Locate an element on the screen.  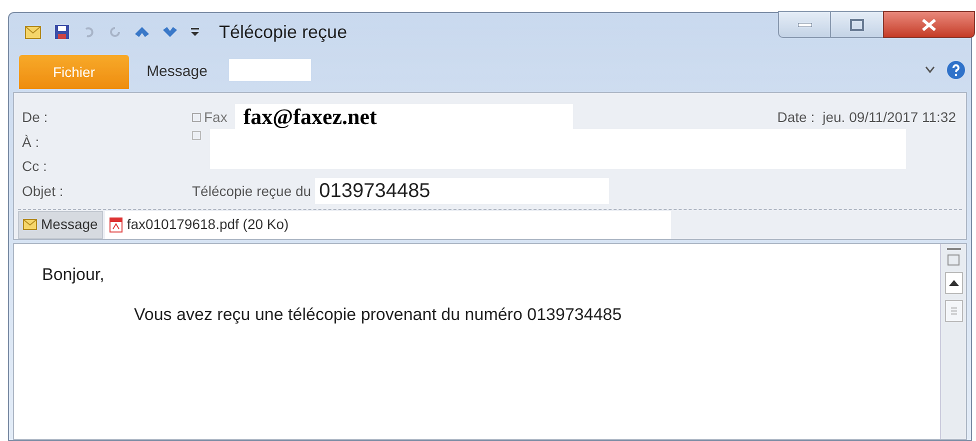
field-label: De : is located at coordinates (35, 117).